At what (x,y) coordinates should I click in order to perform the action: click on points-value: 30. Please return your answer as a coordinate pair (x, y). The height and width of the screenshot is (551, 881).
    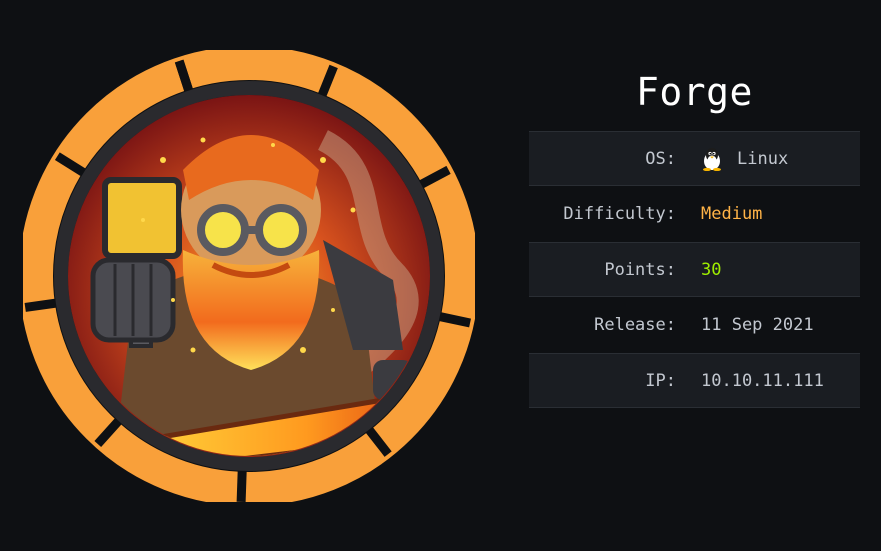
    Looking at the image, I should click on (711, 269).